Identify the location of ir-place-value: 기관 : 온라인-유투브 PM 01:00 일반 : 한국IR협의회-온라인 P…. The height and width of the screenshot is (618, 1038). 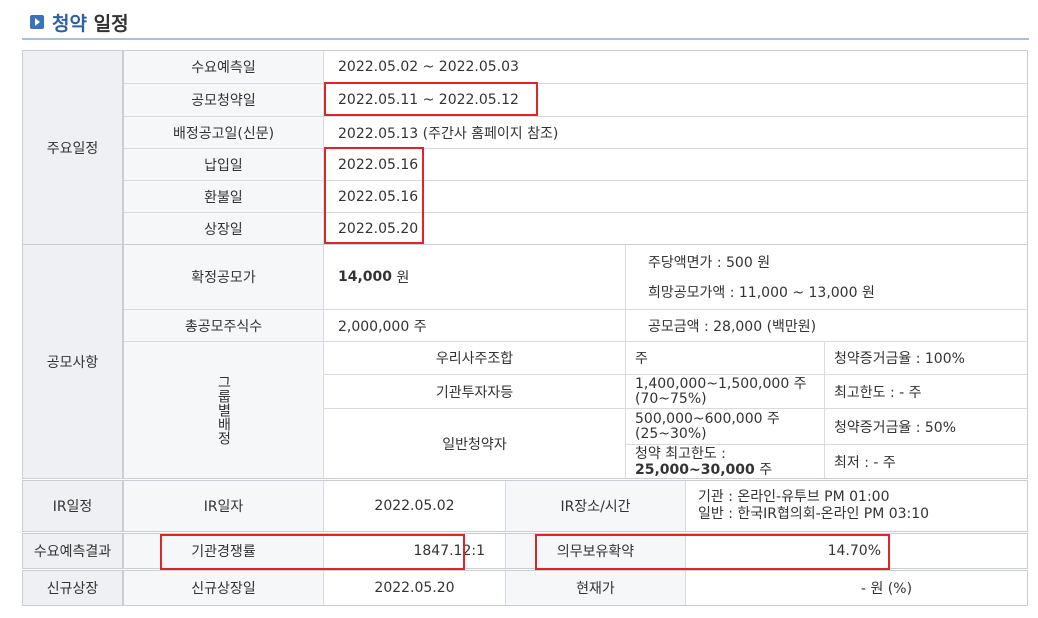
(814, 505).